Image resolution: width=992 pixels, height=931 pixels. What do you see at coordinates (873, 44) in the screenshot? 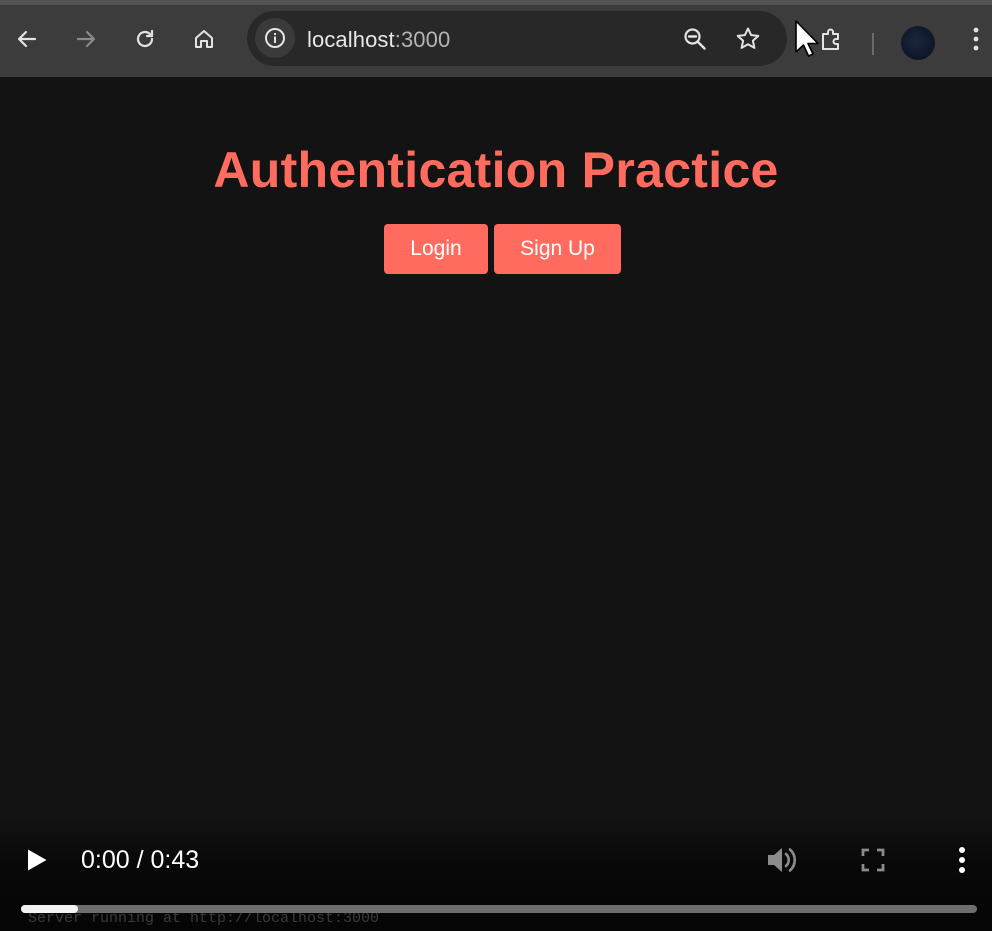
I see `toolbar-divider` at bounding box center [873, 44].